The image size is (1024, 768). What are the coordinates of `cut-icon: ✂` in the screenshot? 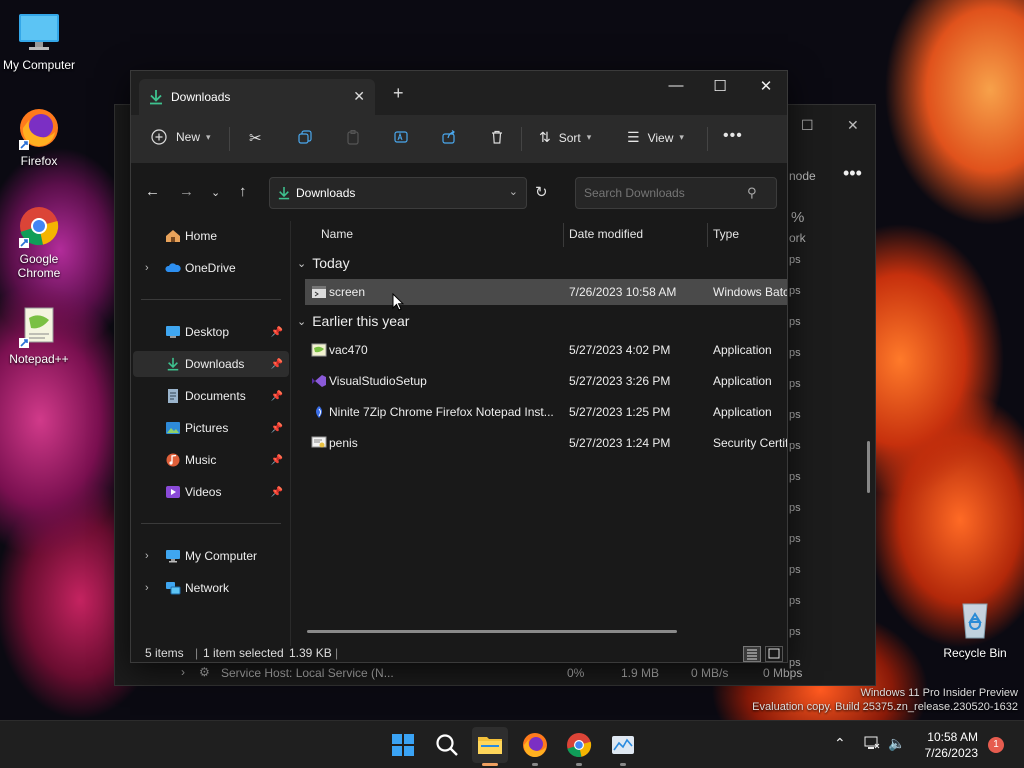 It's located at (255, 138).